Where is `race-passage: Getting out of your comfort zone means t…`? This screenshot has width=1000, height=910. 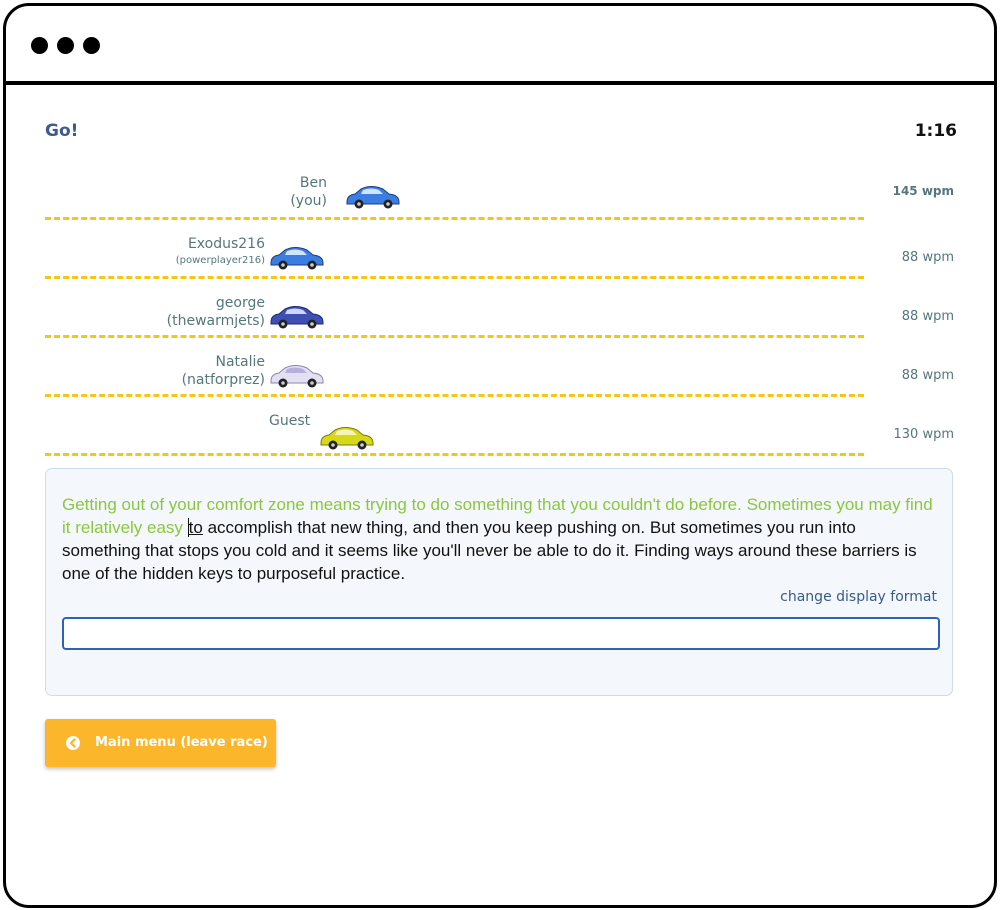 race-passage: Getting out of your comfort zone means t… is located at coordinates (500, 539).